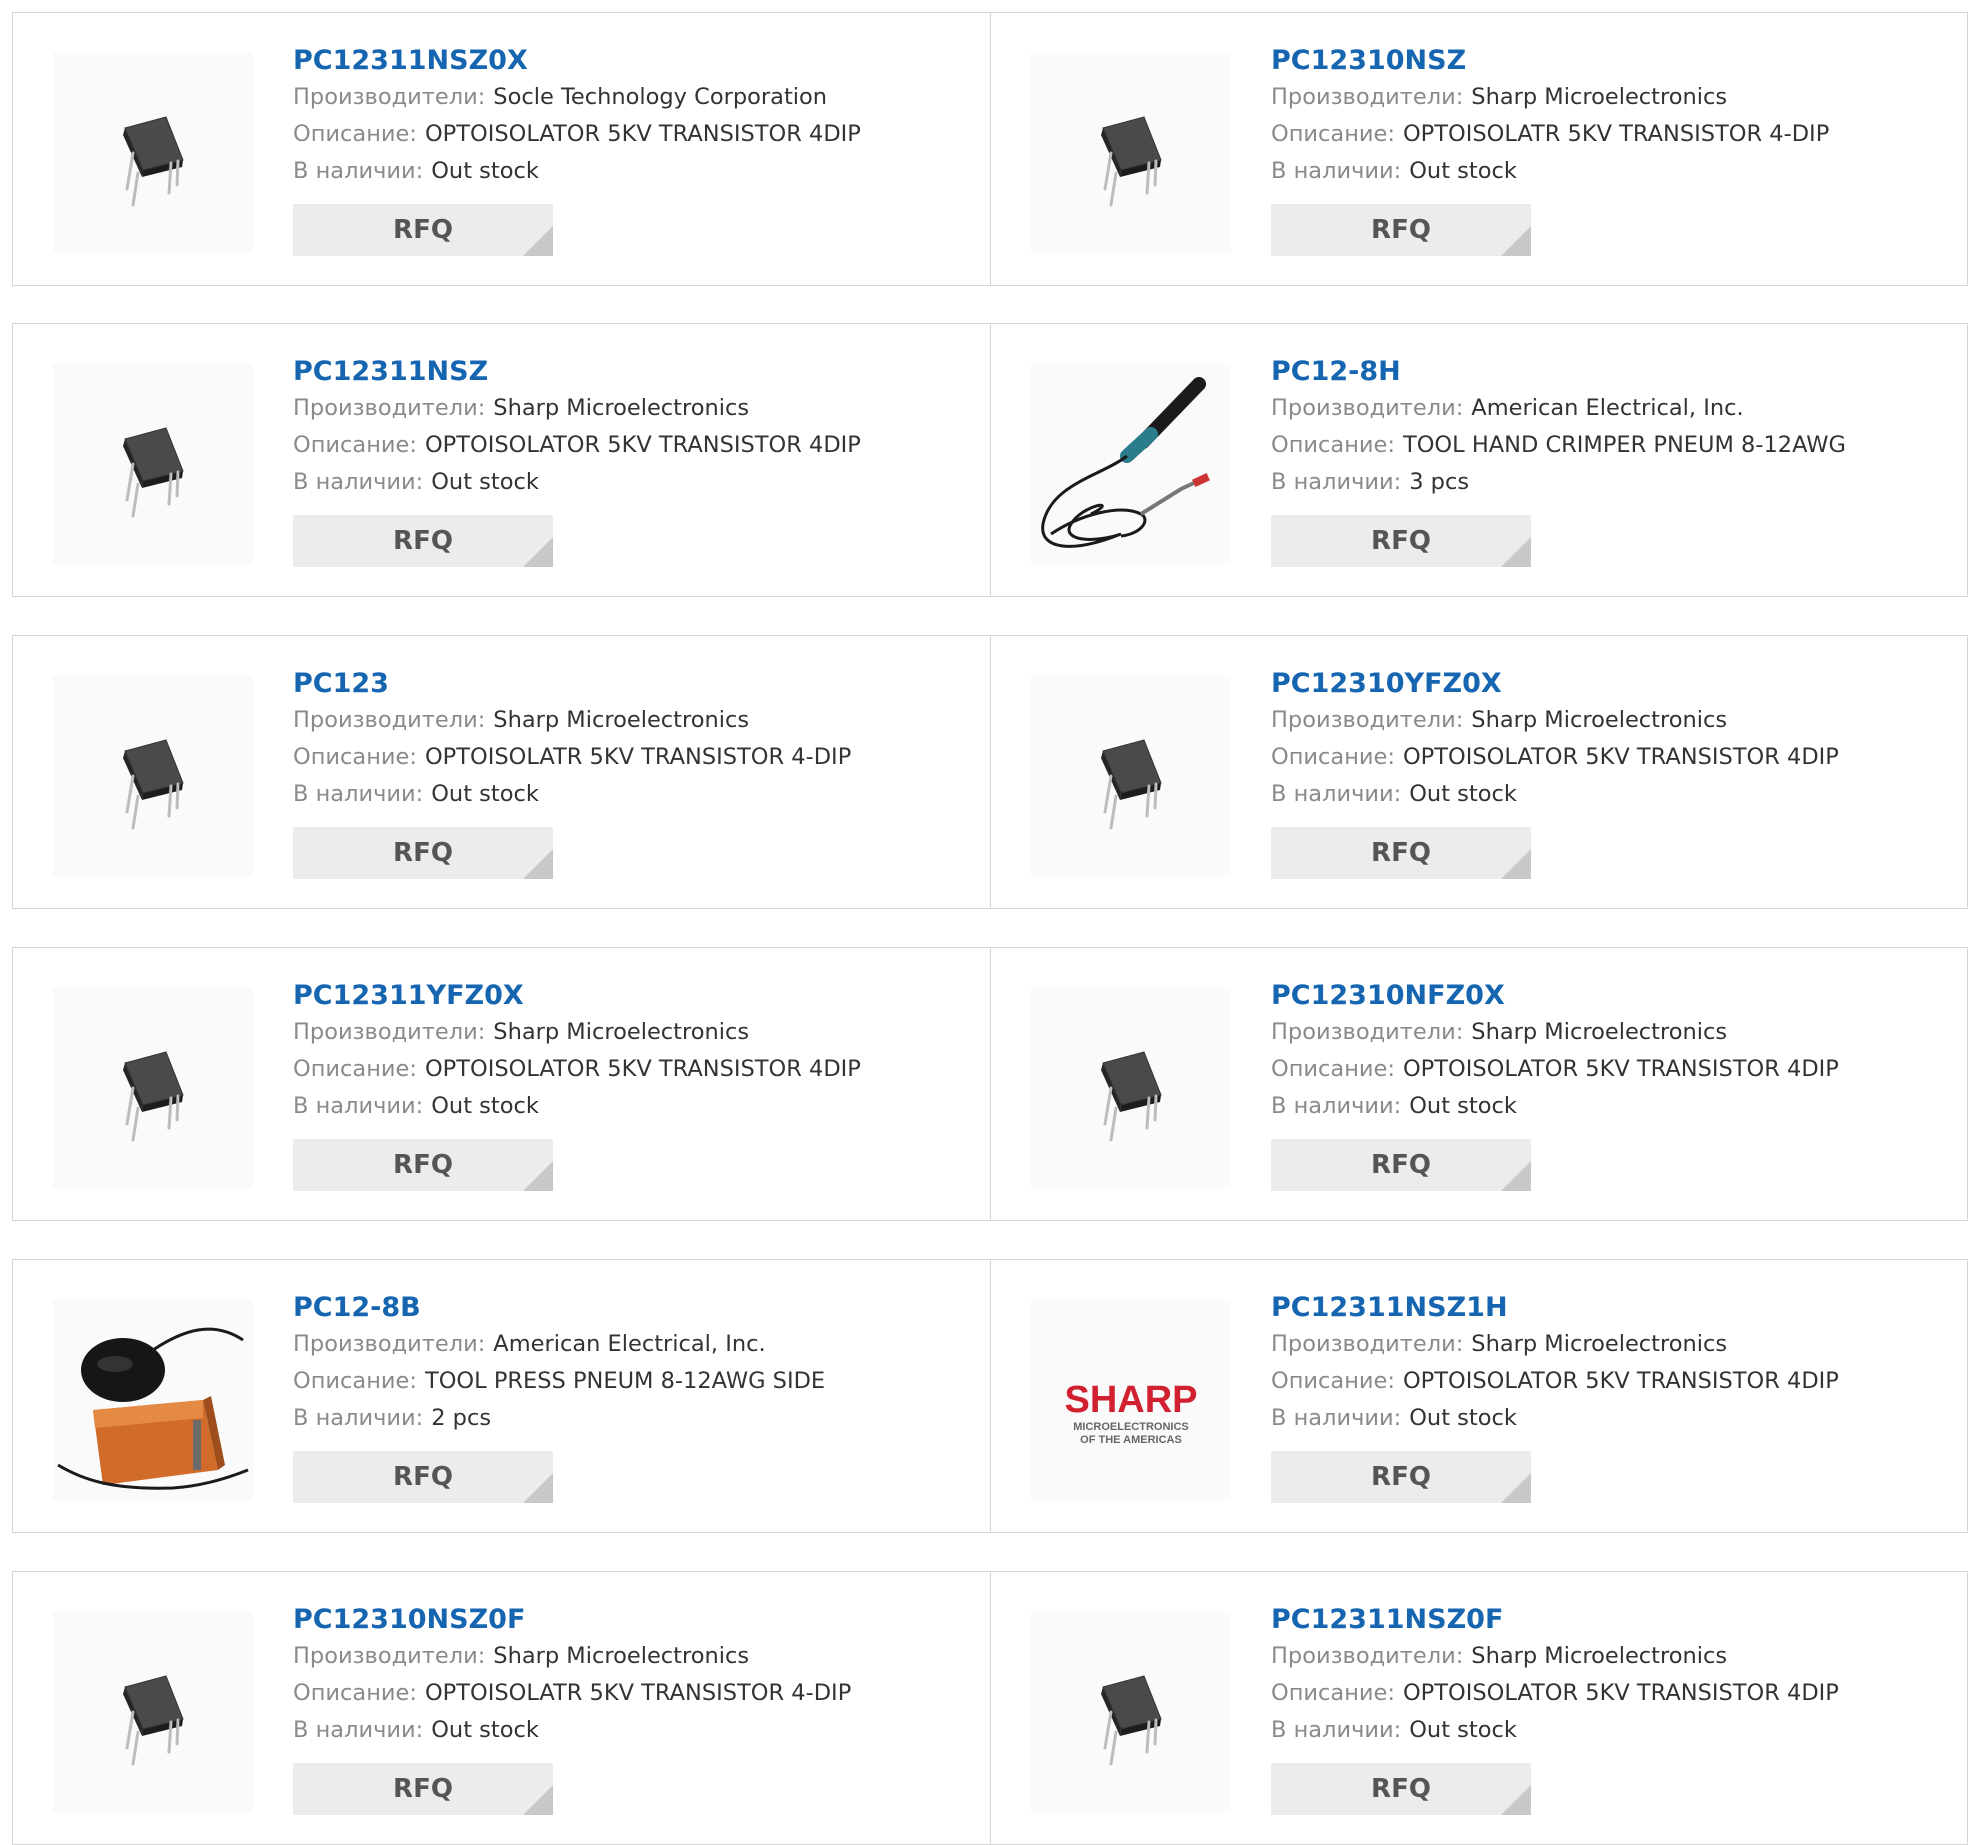 The height and width of the screenshot is (1845, 1968). I want to click on part-number-link: PC12311NSZ1H, so click(1609, 1308).